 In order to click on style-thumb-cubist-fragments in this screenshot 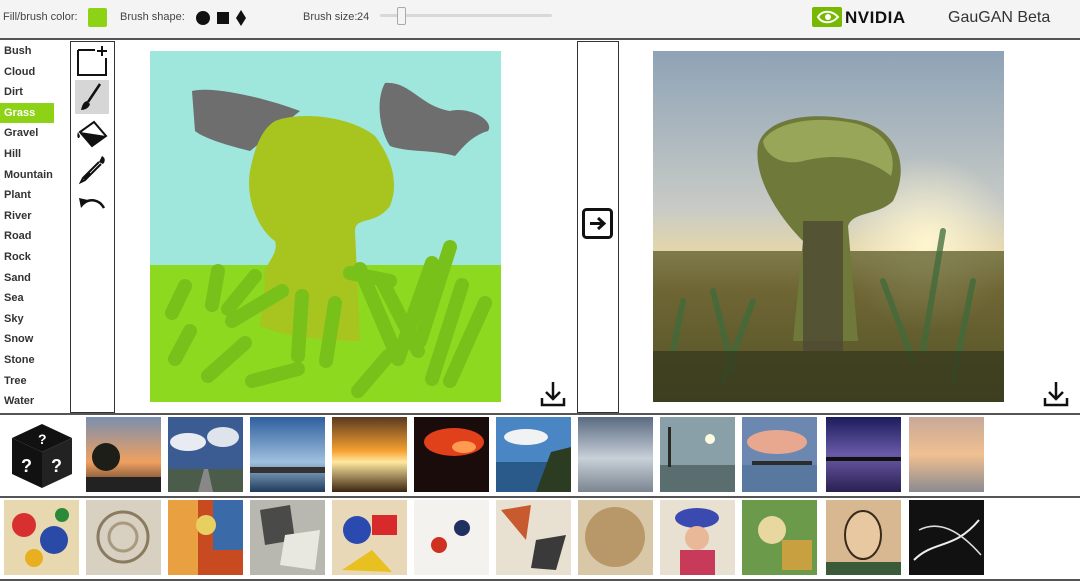, I will do `click(533, 537)`.